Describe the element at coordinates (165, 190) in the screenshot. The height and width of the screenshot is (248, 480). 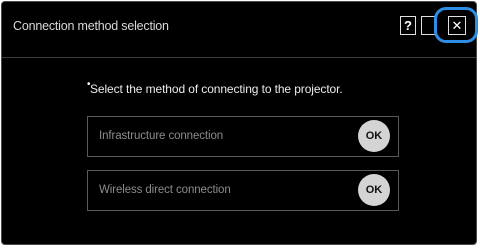
I see `option-label: Wireless direct connection` at that location.